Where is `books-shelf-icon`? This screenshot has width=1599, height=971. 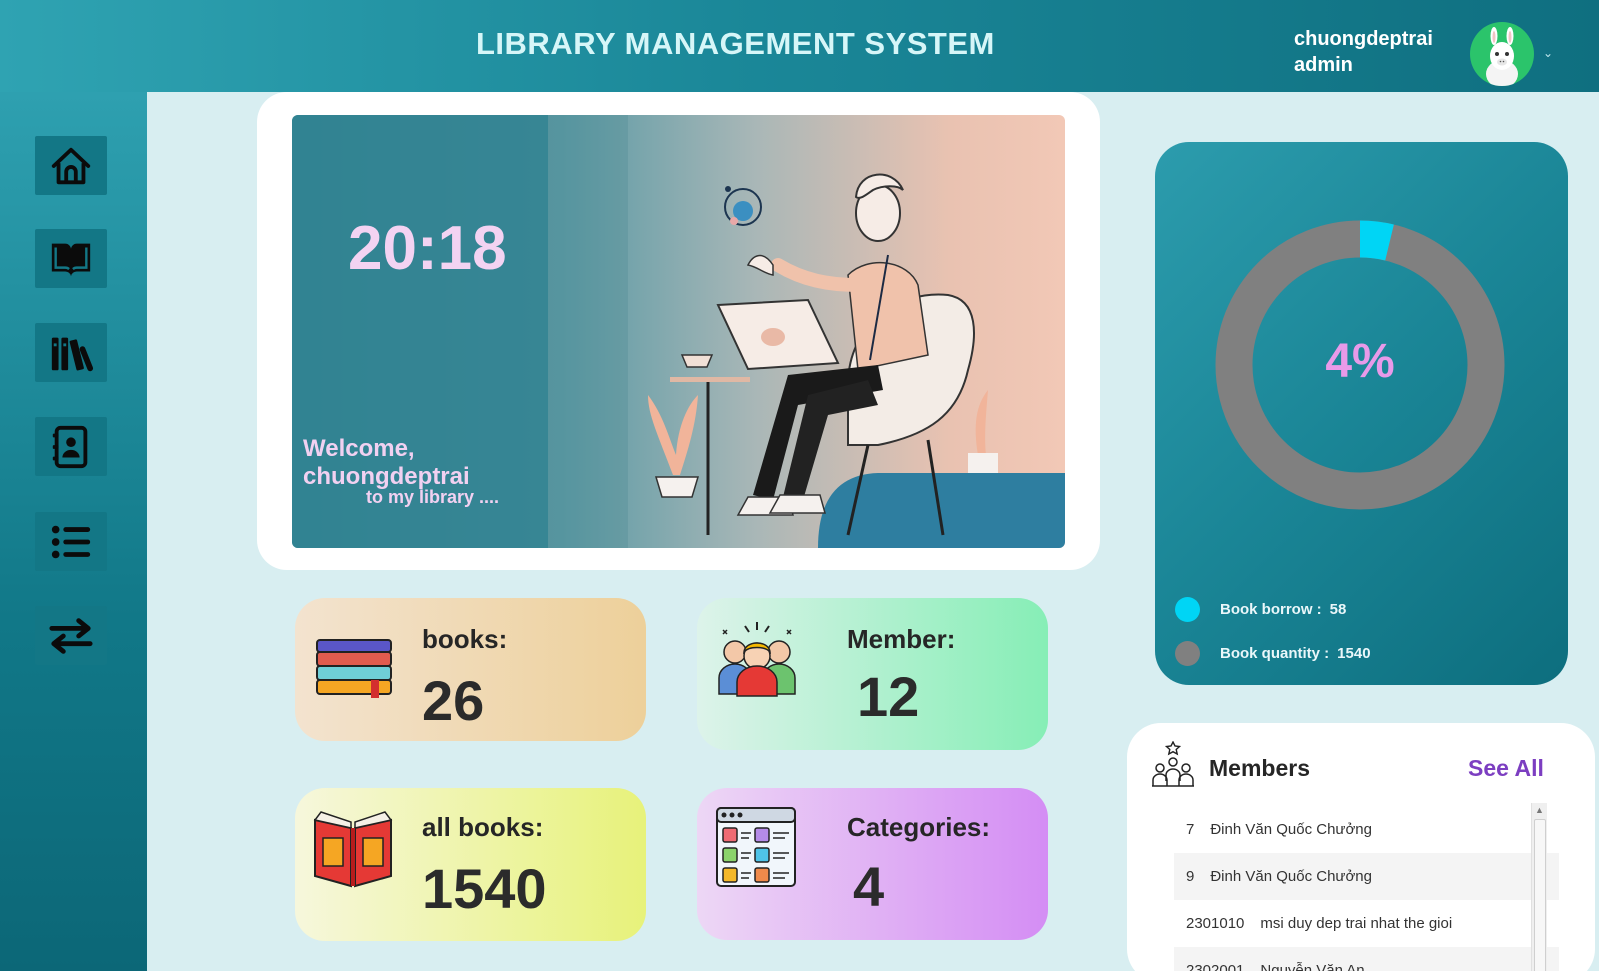 books-shelf-icon is located at coordinates (72, 354).